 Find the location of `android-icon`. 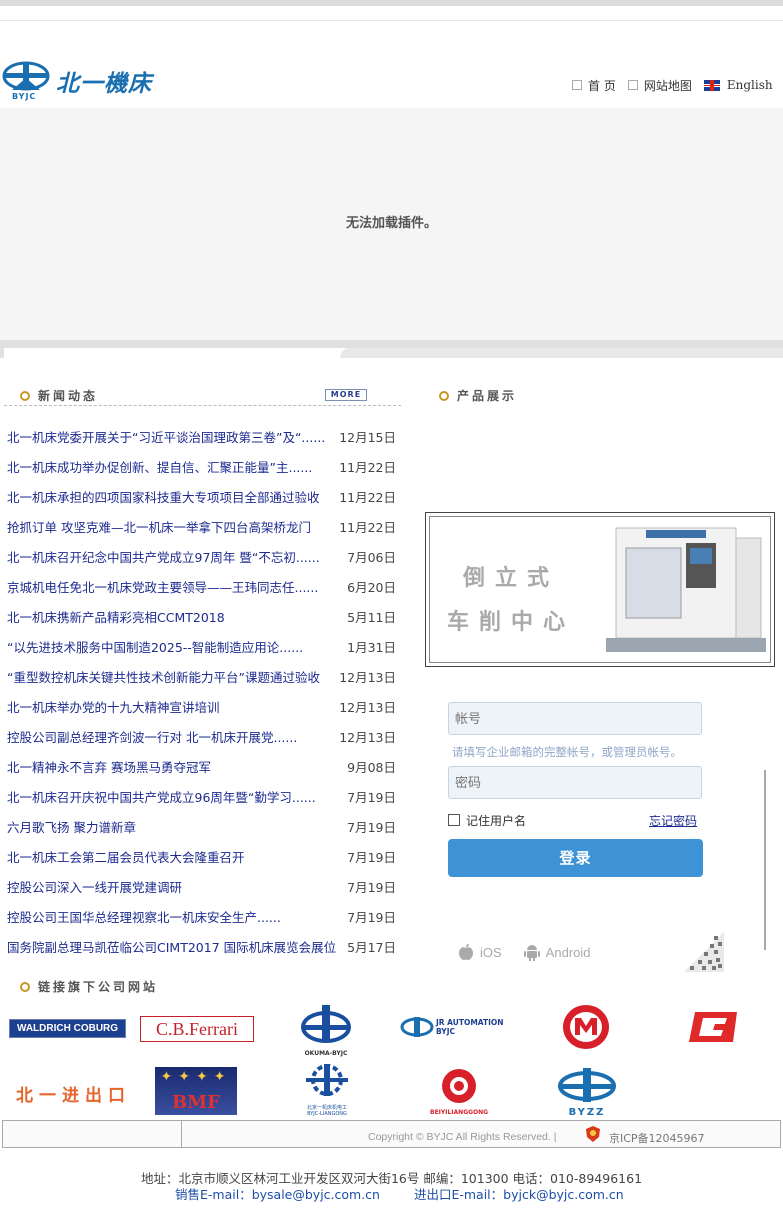

android-icon is located at coordinates (531, 953).